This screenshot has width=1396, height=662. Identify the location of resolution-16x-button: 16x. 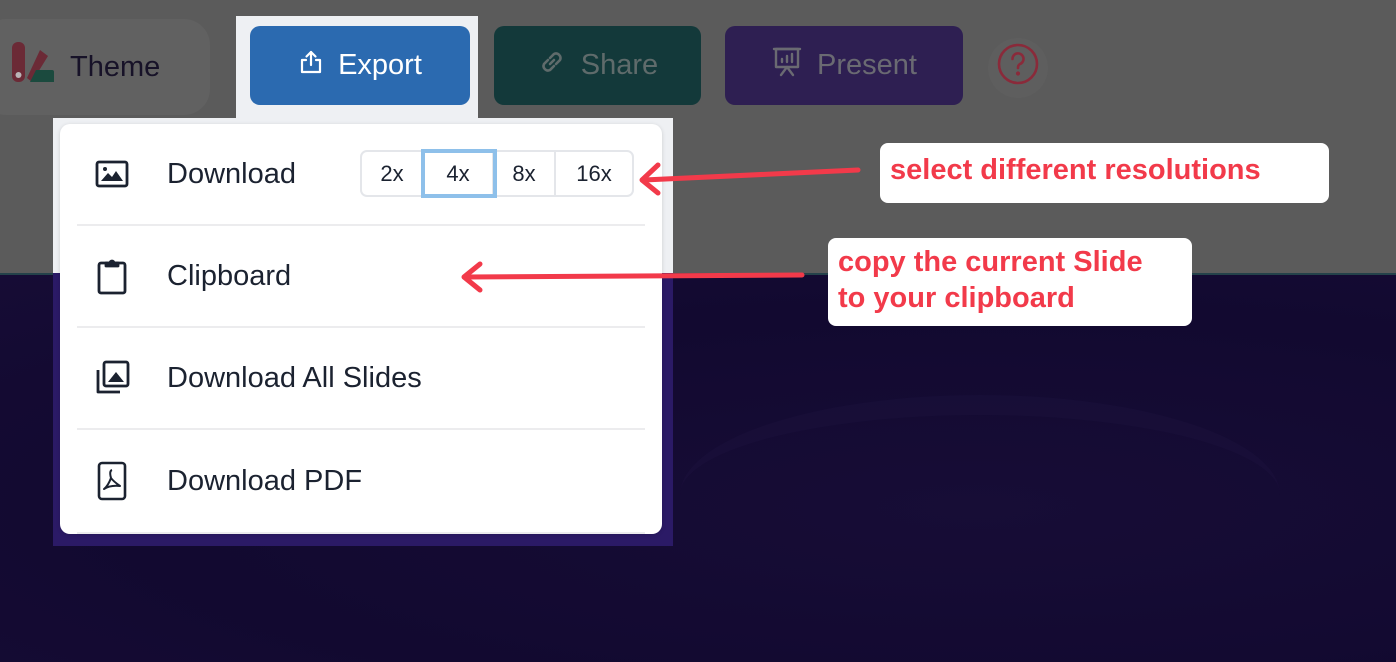
(594, 173).